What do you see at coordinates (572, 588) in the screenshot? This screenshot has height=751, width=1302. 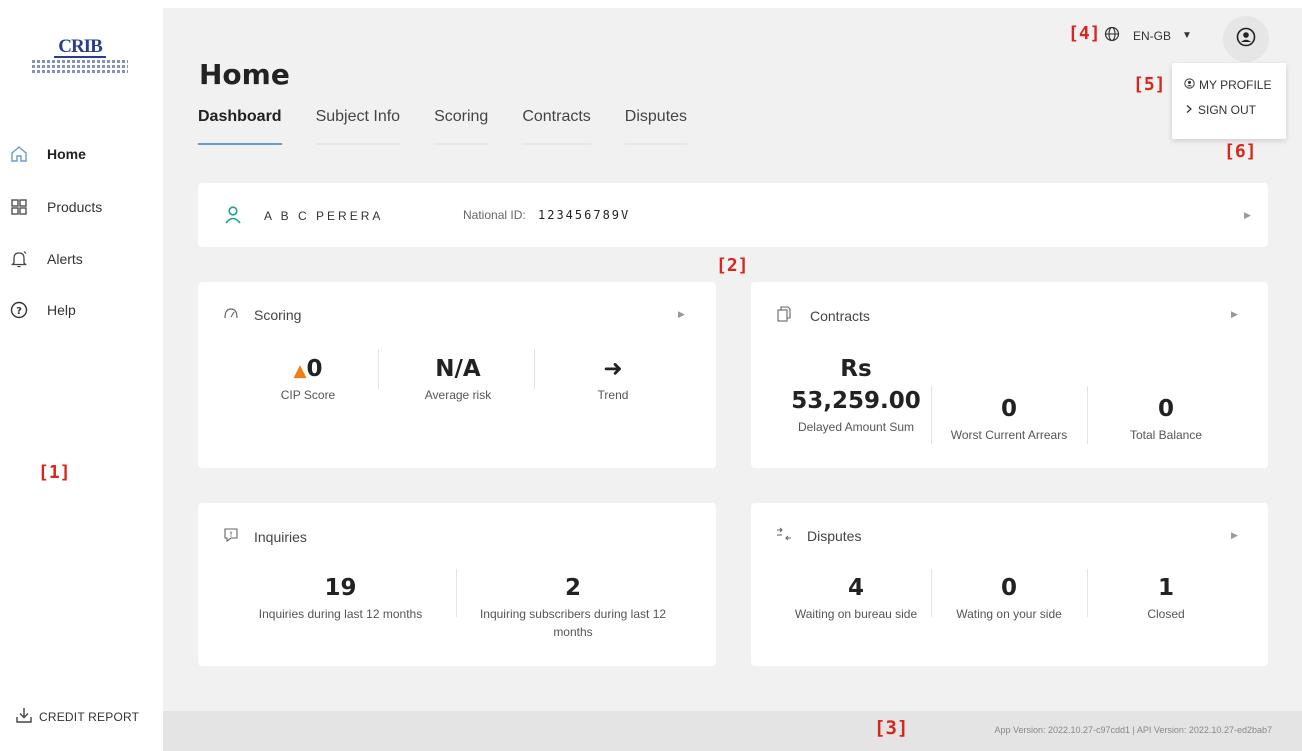 I see `inquiring-subscribers-value: 2` at bounding box center [572, 588].